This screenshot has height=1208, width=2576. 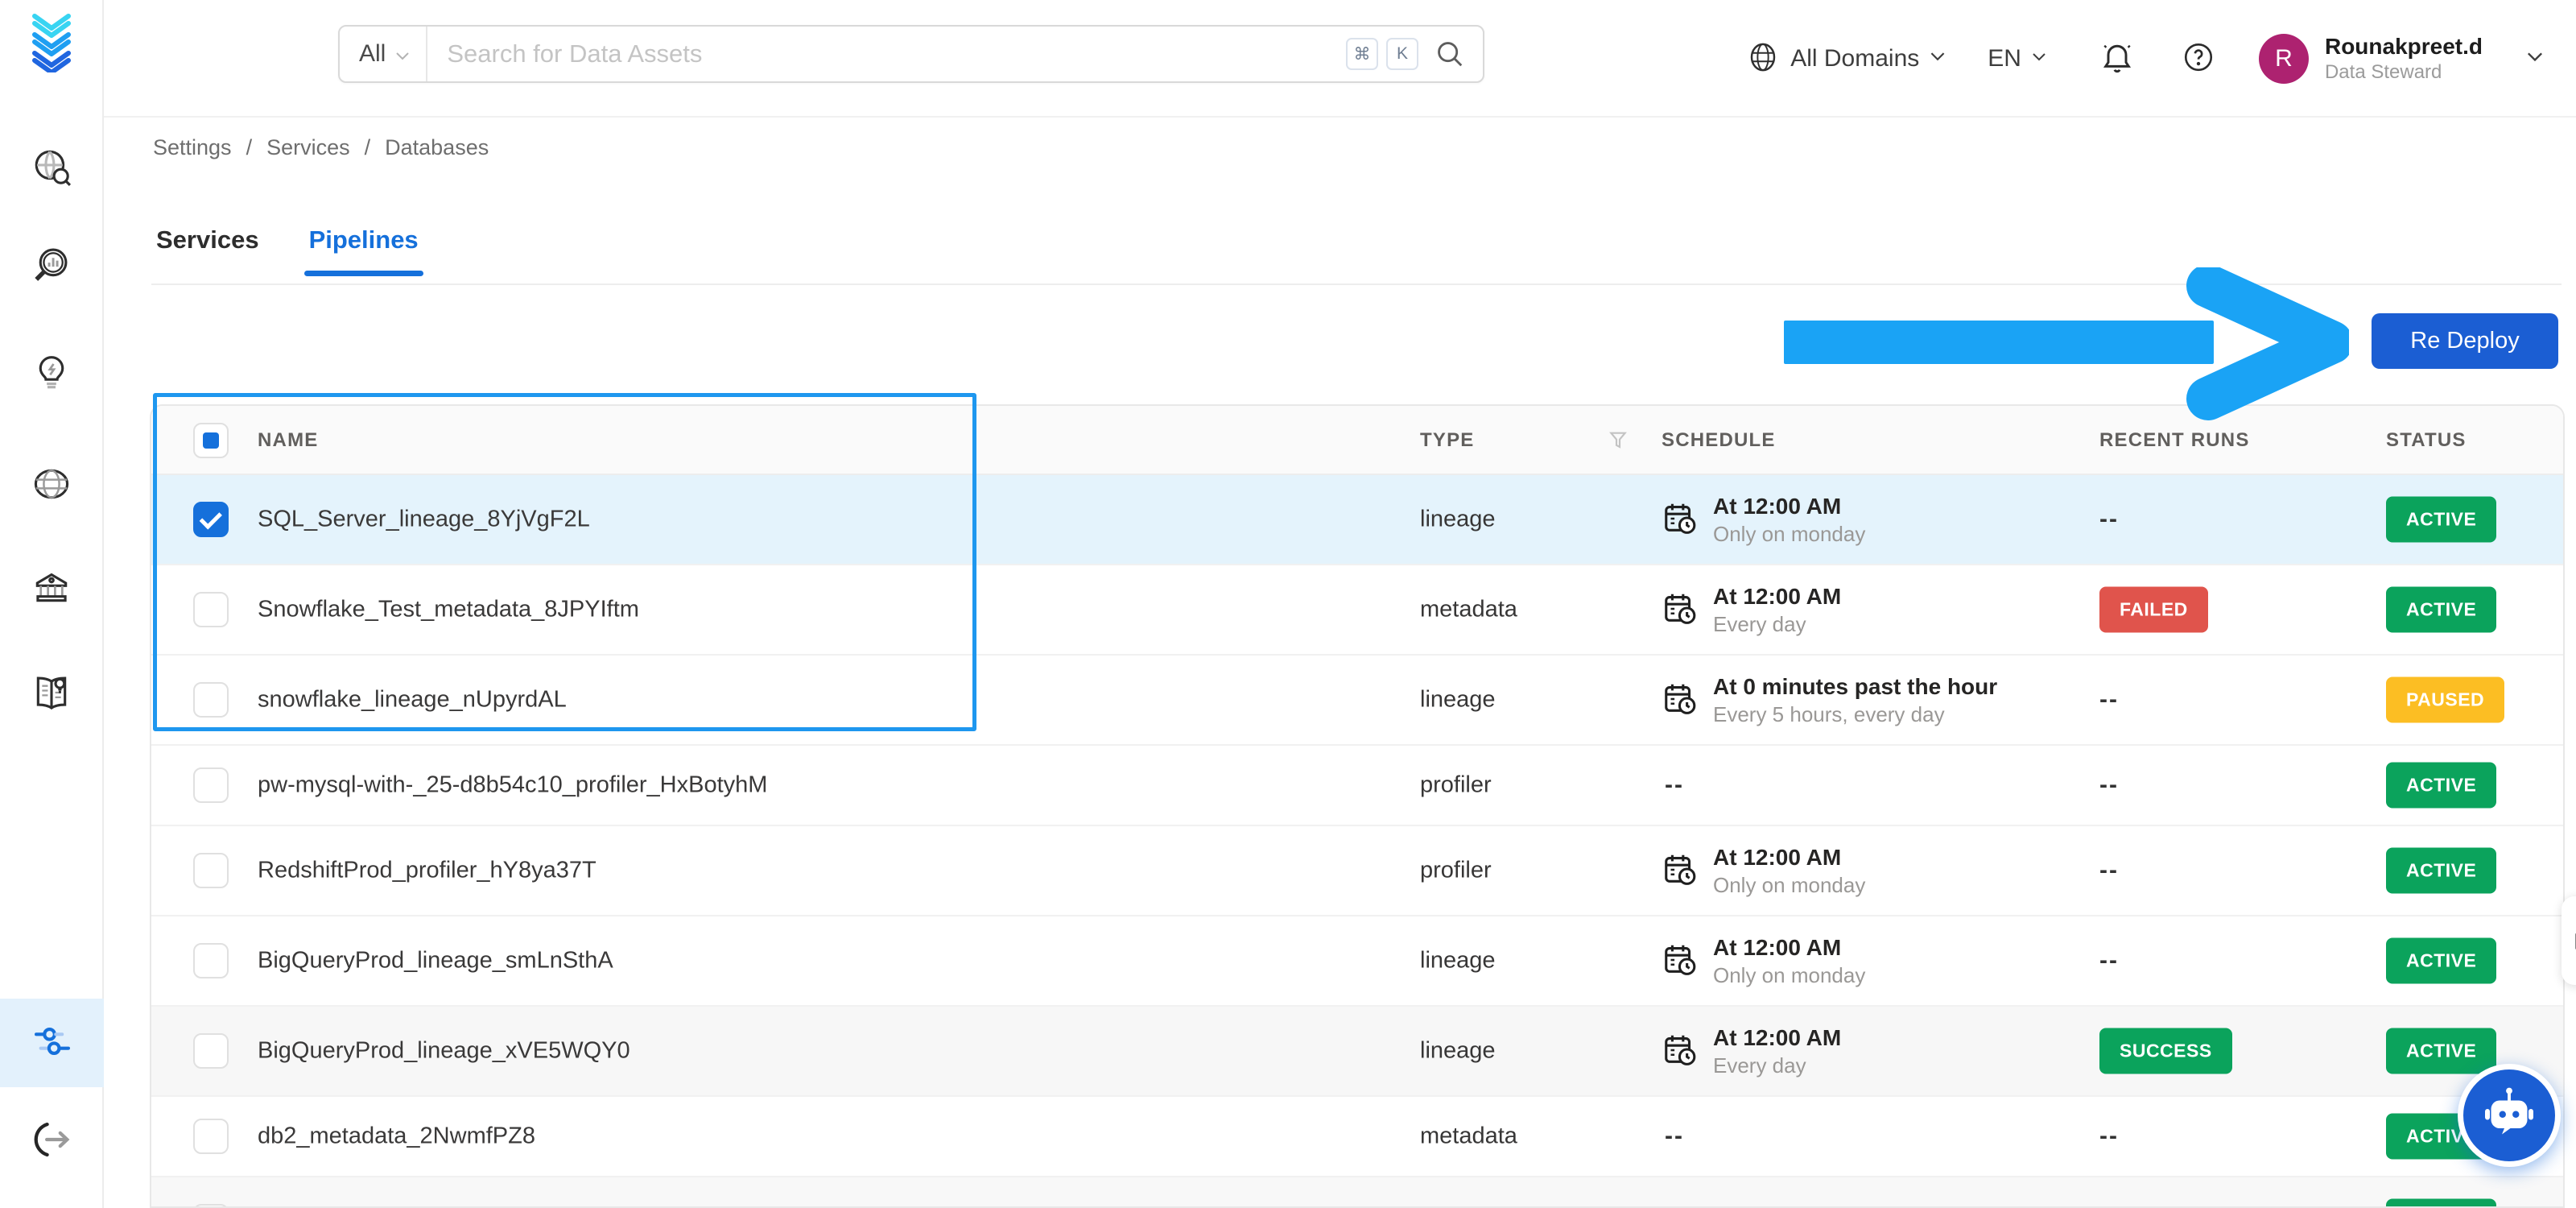 I want to click on help-button, so click(x=2198, y=59).